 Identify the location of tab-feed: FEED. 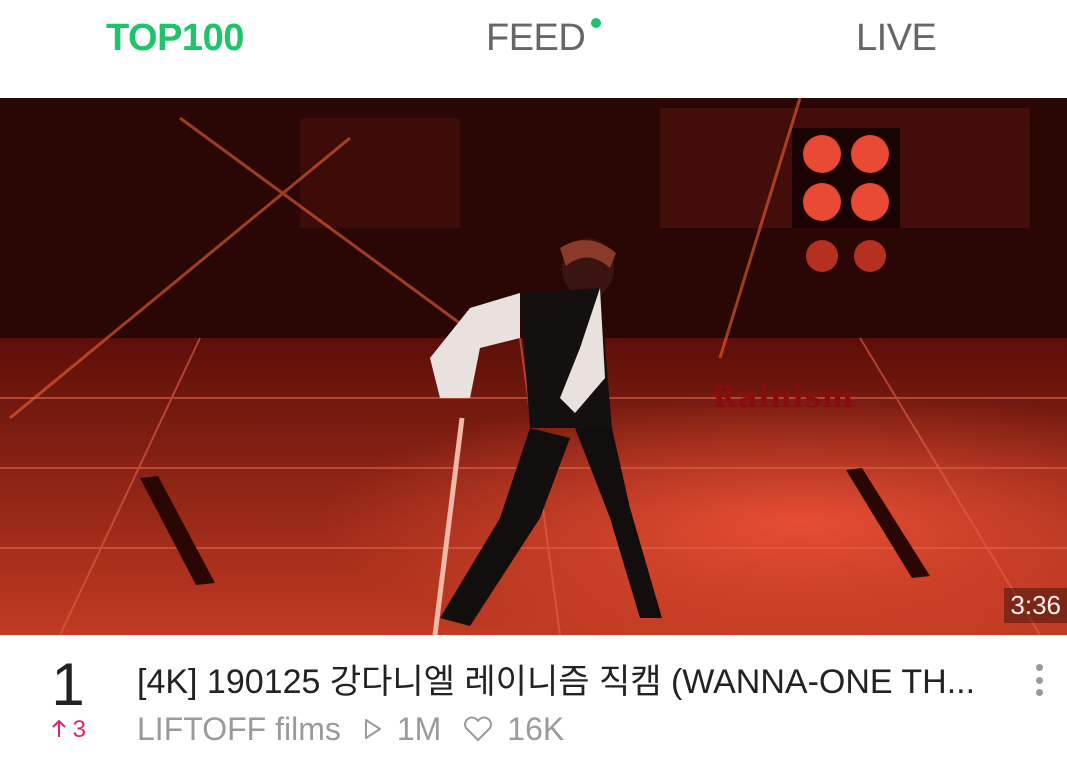
(544, 38).